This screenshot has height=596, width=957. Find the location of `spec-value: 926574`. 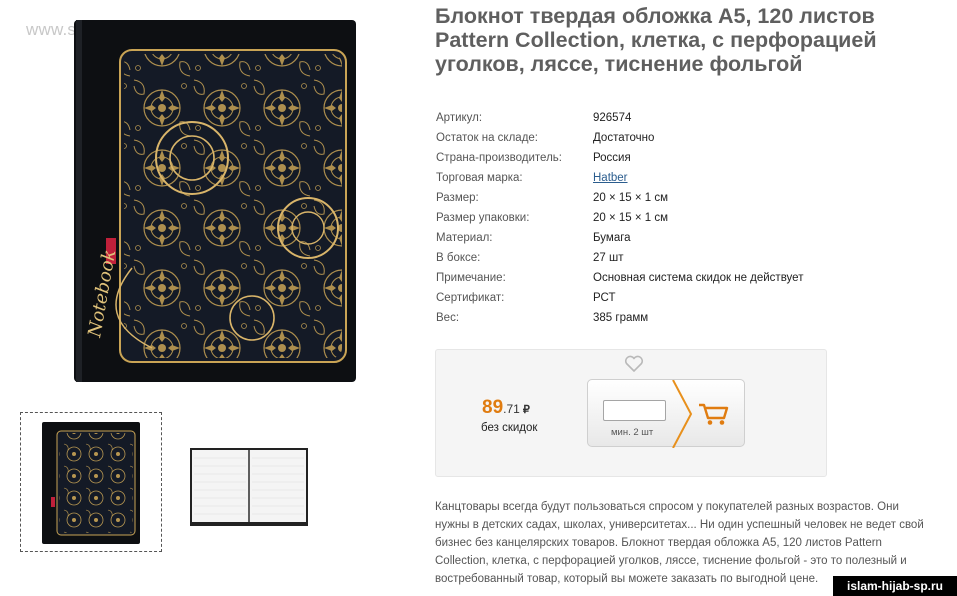

spec-value: 926574 is located at coordinates (612, 118).